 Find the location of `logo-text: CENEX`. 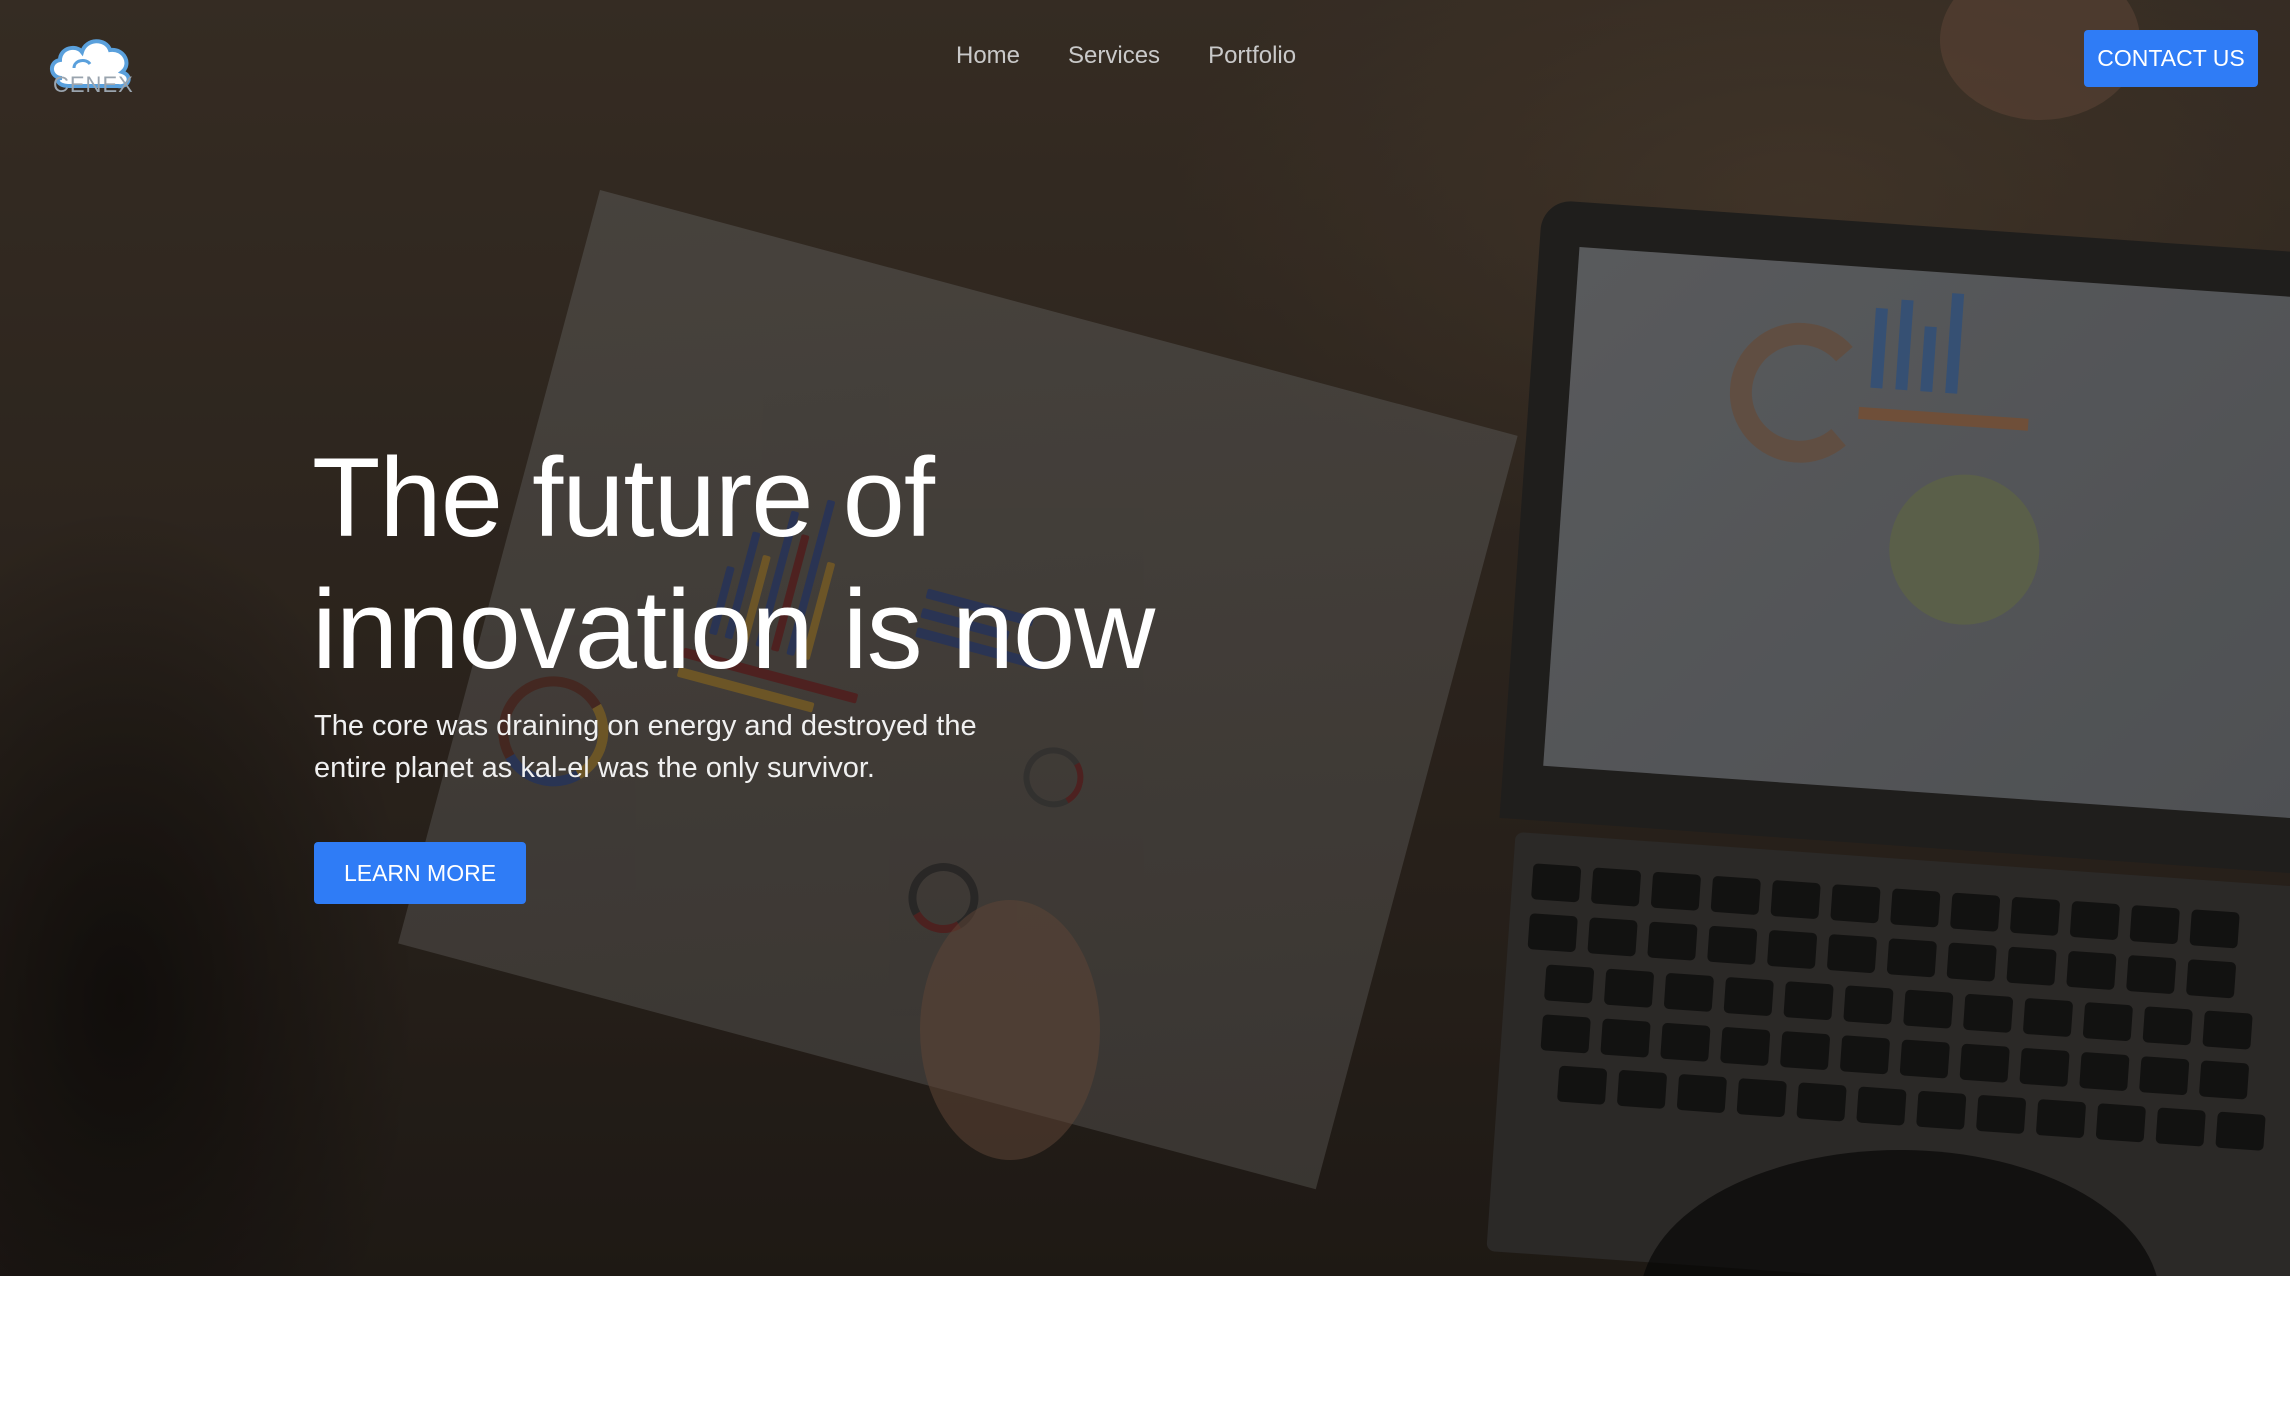

logo-text: CENEX is located at coordinates (93, 85).